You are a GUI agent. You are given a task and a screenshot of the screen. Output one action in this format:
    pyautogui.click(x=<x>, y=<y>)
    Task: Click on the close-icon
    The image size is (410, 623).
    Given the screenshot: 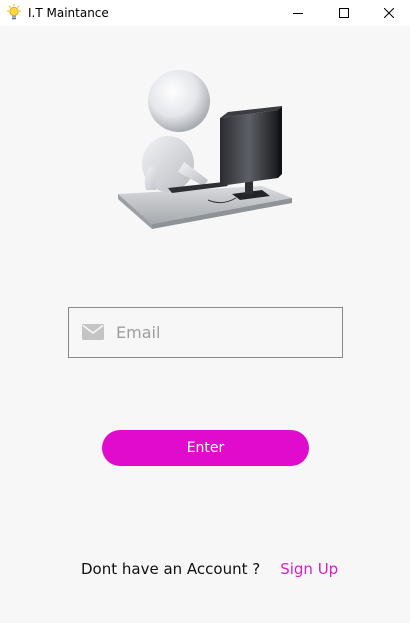 What is the action you would take?
    pyautogui.click(x=389, y=13)
    